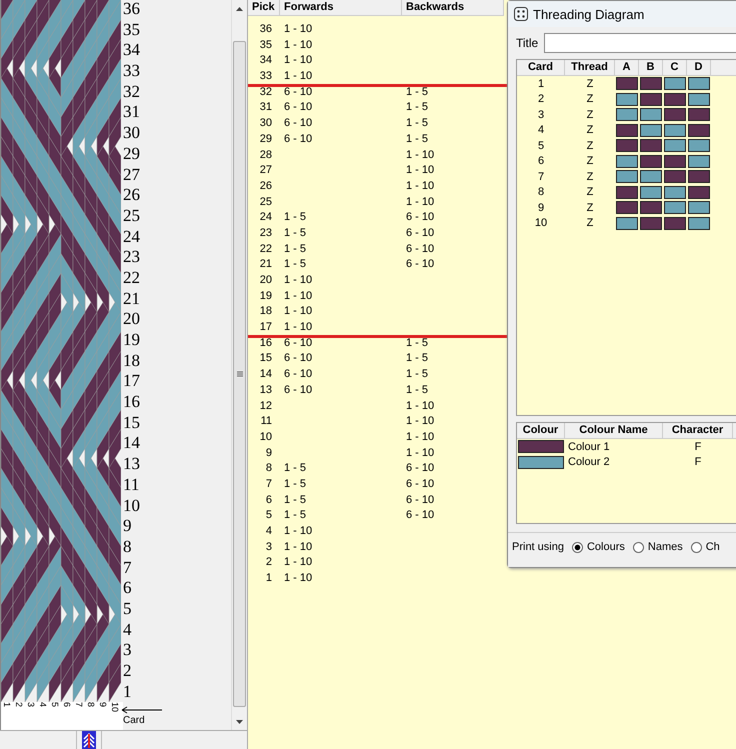 This screenshot has height=749, width=736. What do you see at coordinates (541, 223) in the screenshot?
I see `card-cell-text: 10` at bounding box center [541, 223].